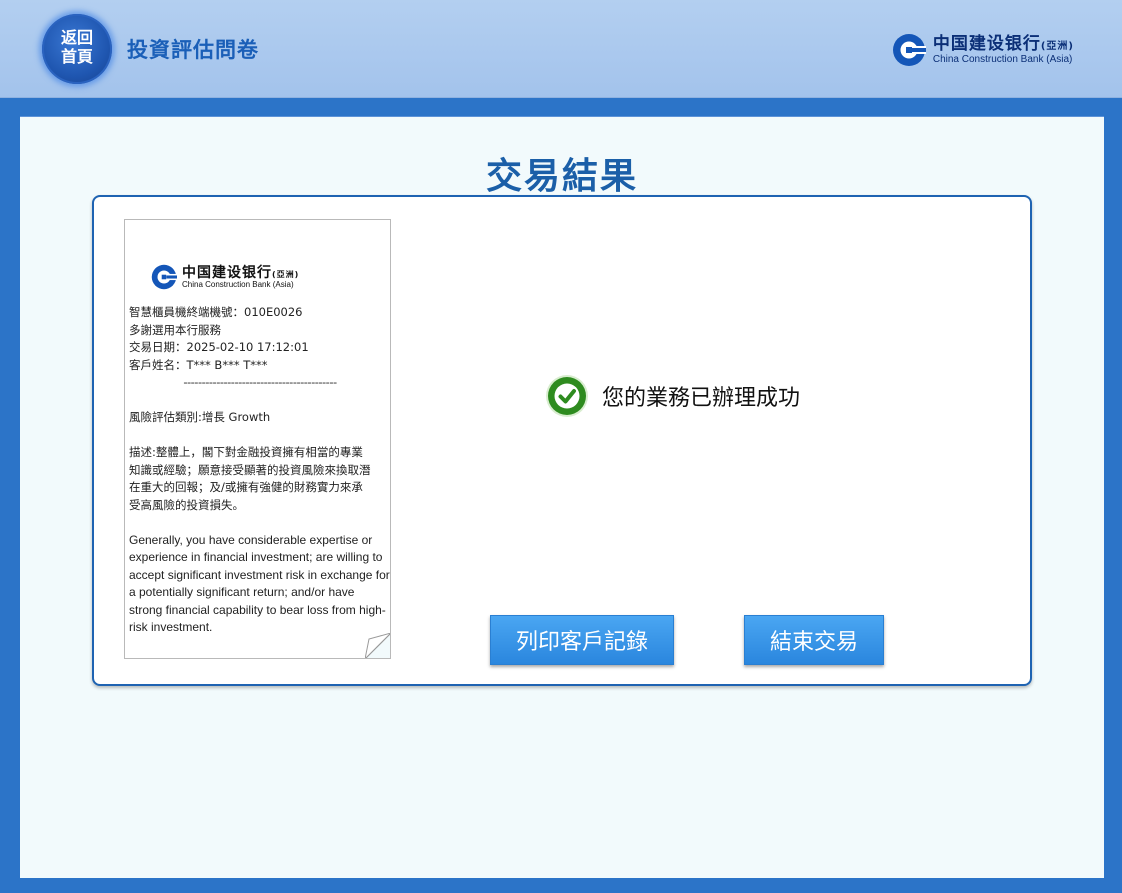 The width and height of the screenshot is (1122, 893). What do you see at coordinates (814, 640) in the screenshot?
I see `end-transaction-button: 結束交易` at bounding box center [814, 640].